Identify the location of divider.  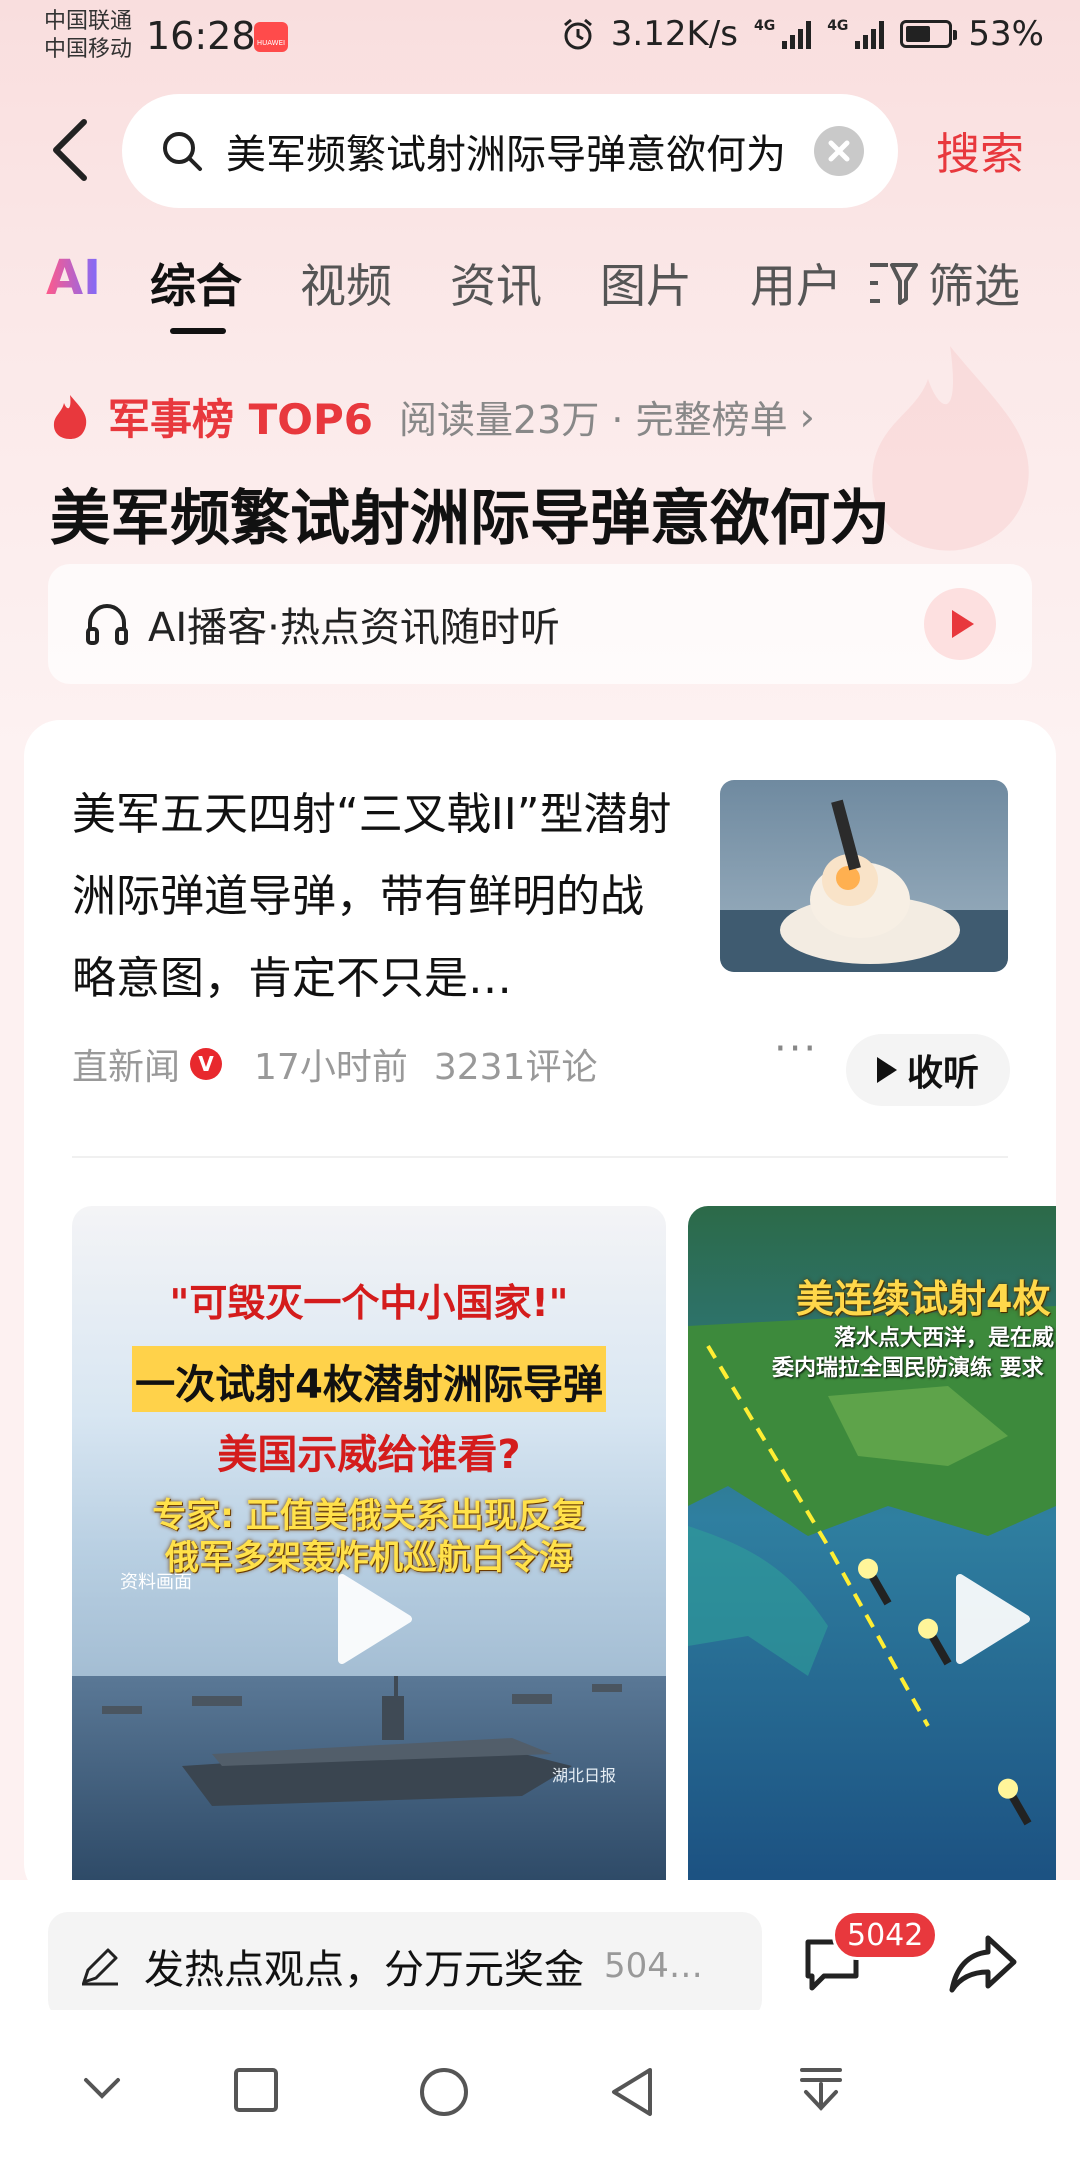
(540, 1157).